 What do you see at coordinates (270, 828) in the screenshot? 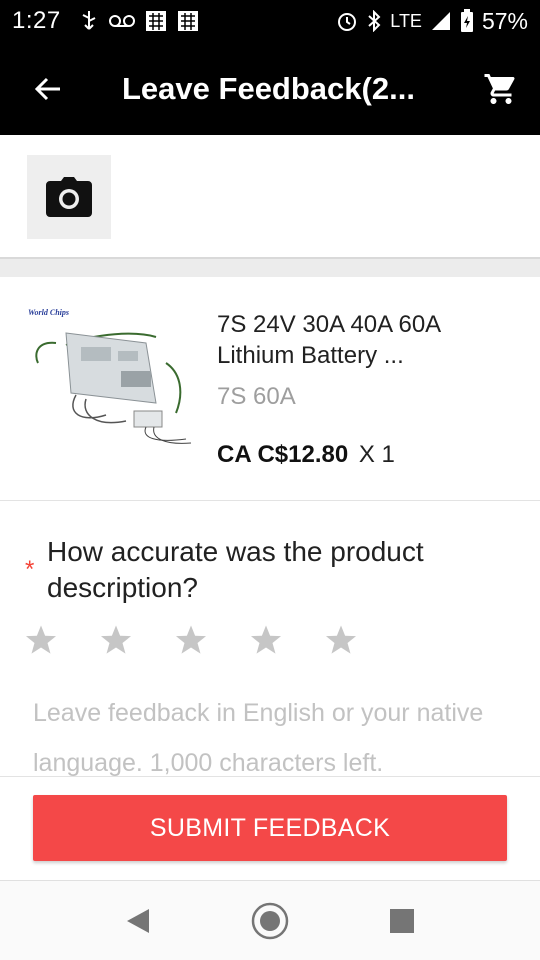
I see `submit-feedback-button: SUBMIT FEEDBACK` at bounding box center [270, 828].